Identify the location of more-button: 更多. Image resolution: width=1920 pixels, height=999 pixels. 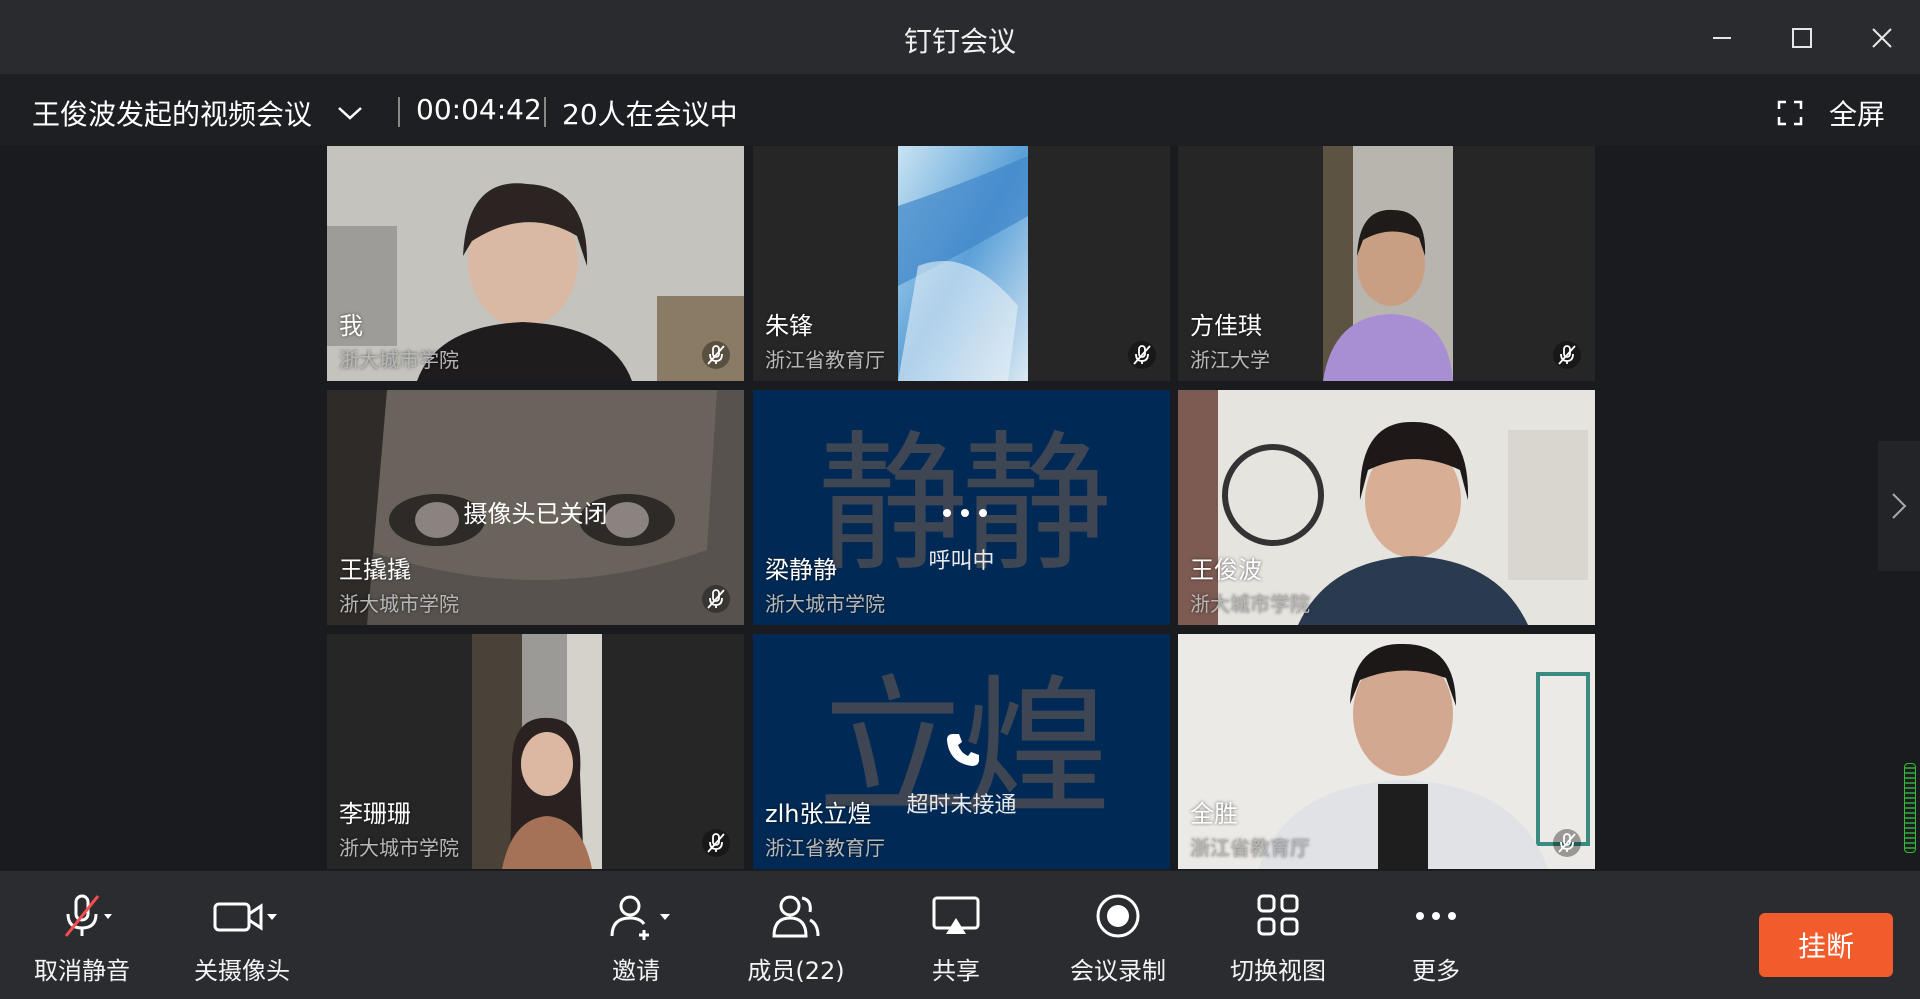
(1436, 939).